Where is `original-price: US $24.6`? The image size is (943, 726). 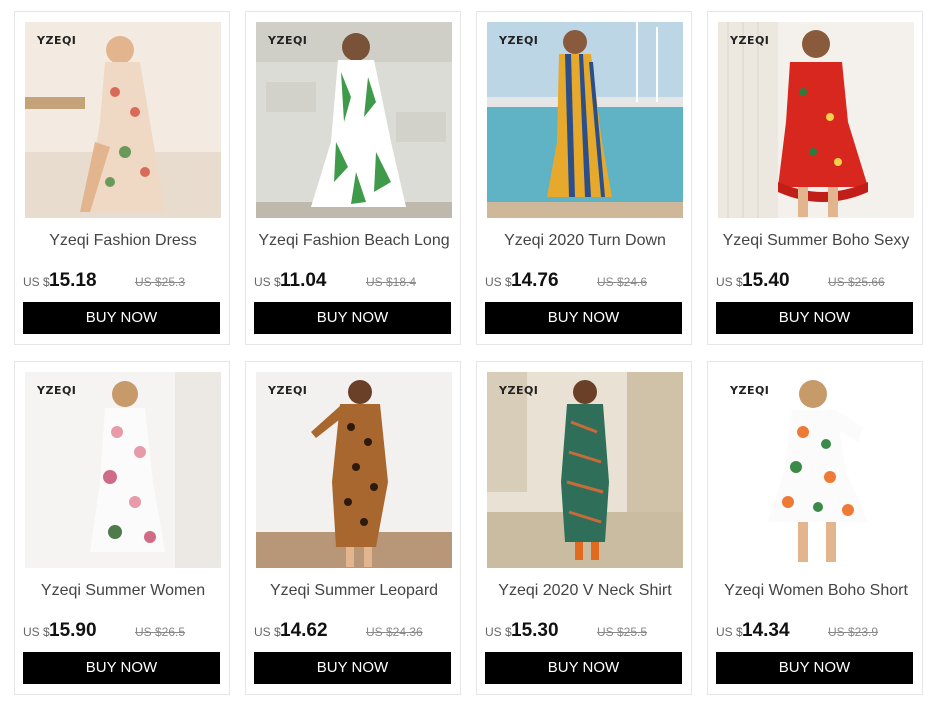
original-price: US $24.6 is located at coordinates (622, 282).